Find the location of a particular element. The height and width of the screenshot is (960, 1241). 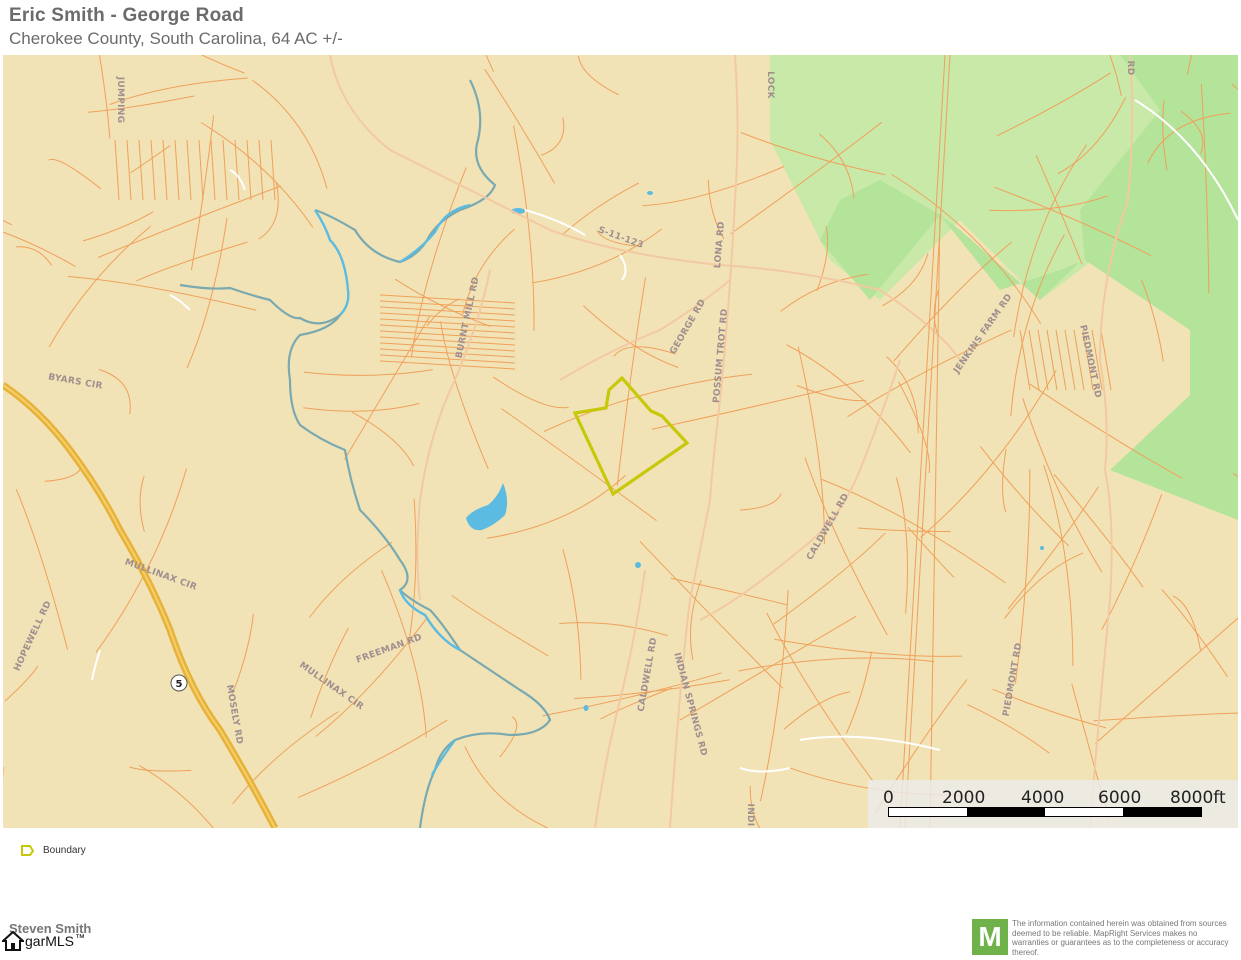

mapright-logo: M is located at coordinates (990, 937).